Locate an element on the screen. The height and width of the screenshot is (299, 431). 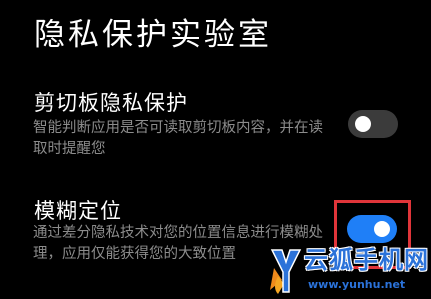
page-title: 隐私保护实验室 is located at coordinates (153, 35).